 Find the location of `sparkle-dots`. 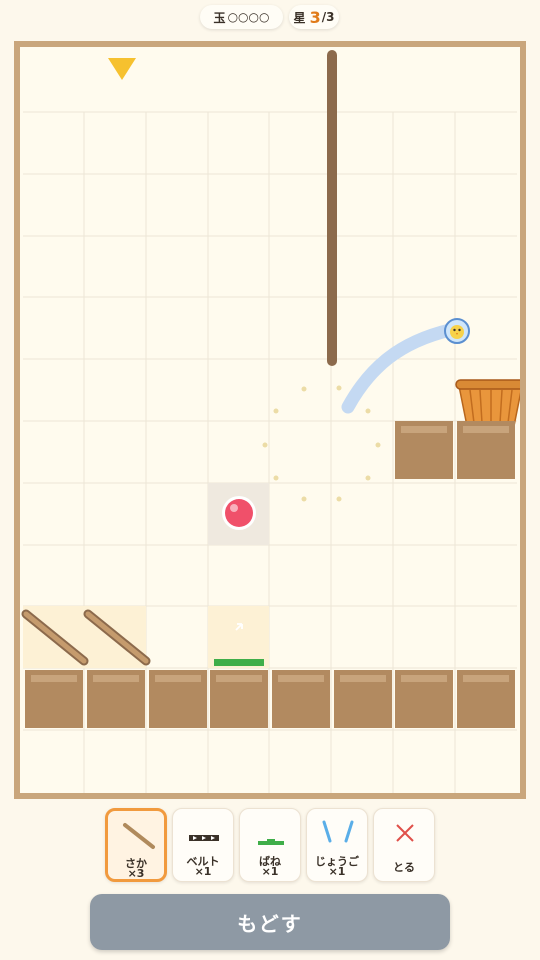

sparkle-dots is located at coordinates (321, 443).